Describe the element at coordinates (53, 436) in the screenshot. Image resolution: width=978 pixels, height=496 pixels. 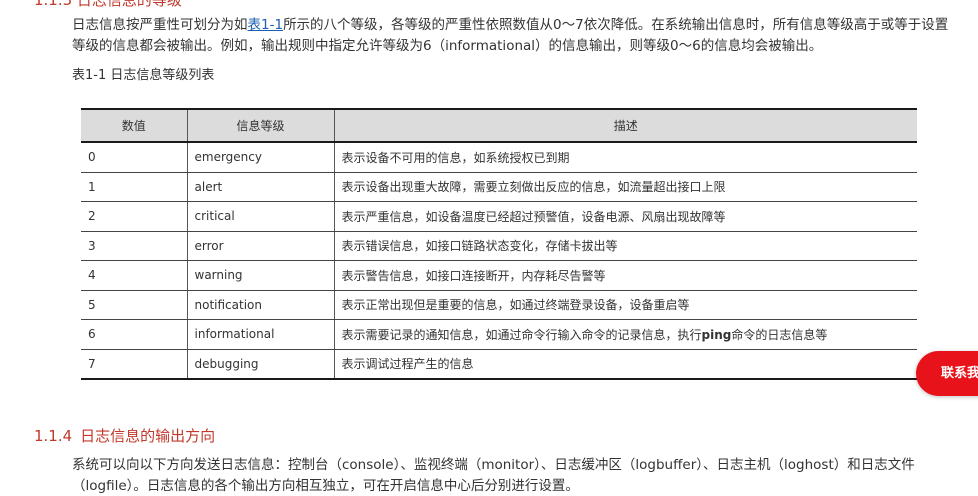
I see `section-number: 1.1.4` at that location.